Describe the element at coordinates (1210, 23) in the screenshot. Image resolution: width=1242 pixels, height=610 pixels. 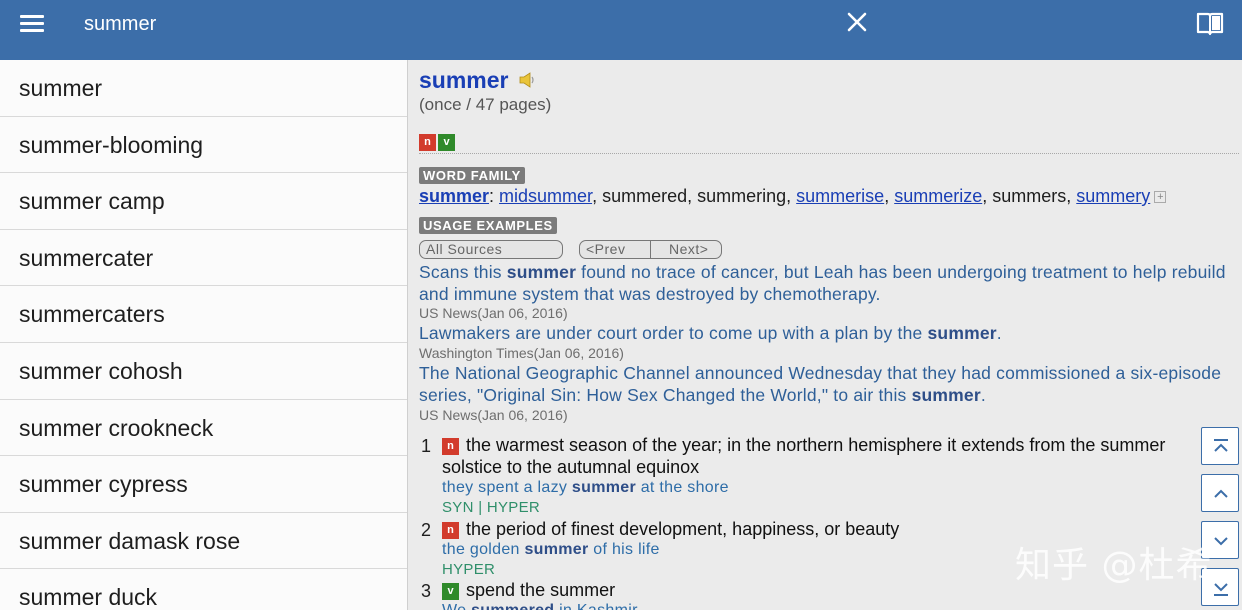
I see `book-icon` at that location.